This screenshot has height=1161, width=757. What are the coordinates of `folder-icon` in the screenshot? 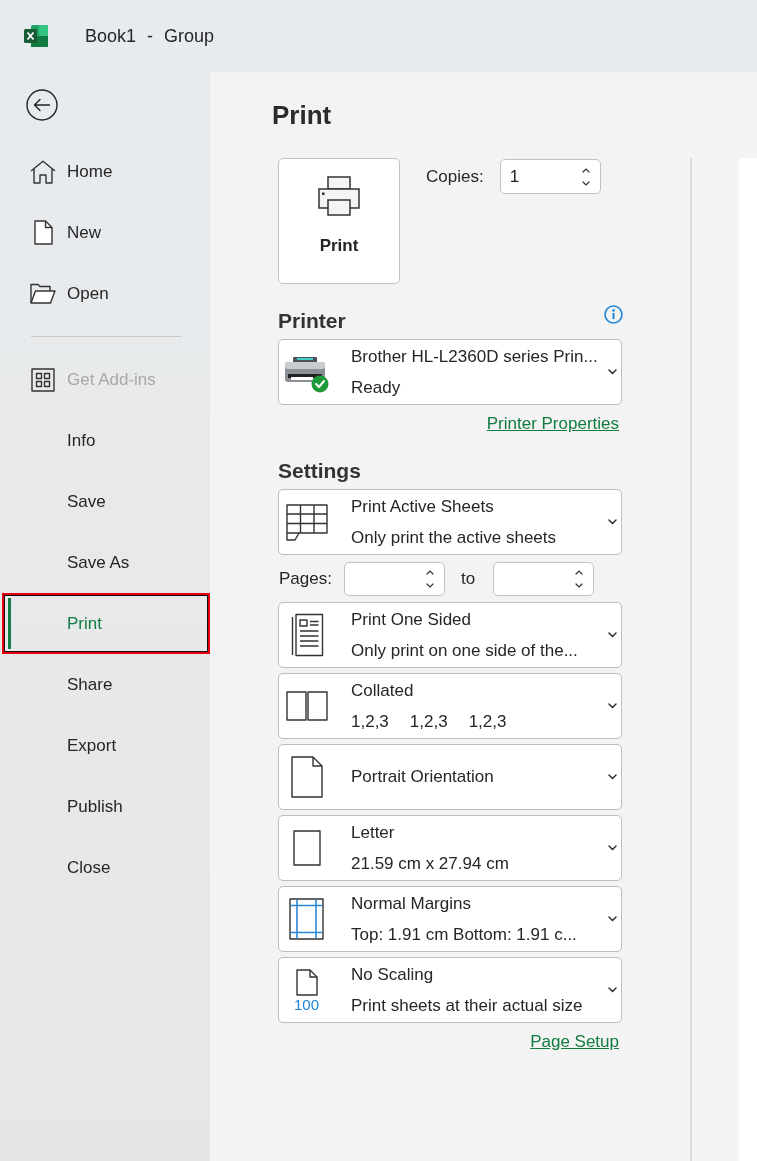 It's located at (43, 293).